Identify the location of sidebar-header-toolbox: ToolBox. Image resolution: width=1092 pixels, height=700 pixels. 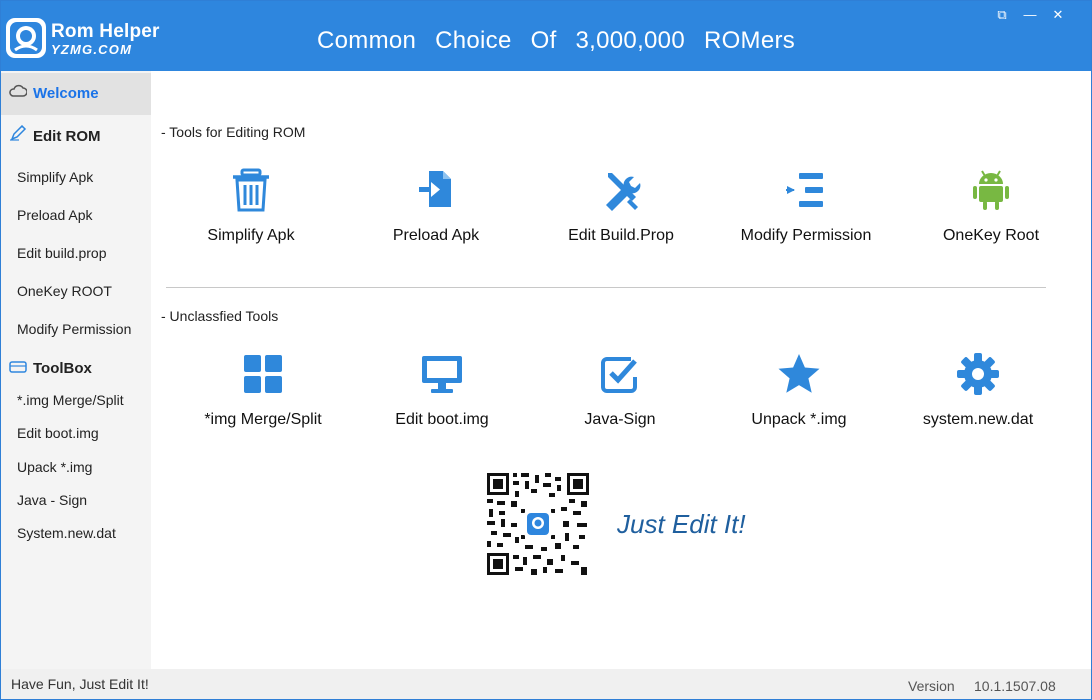
(76, 369).